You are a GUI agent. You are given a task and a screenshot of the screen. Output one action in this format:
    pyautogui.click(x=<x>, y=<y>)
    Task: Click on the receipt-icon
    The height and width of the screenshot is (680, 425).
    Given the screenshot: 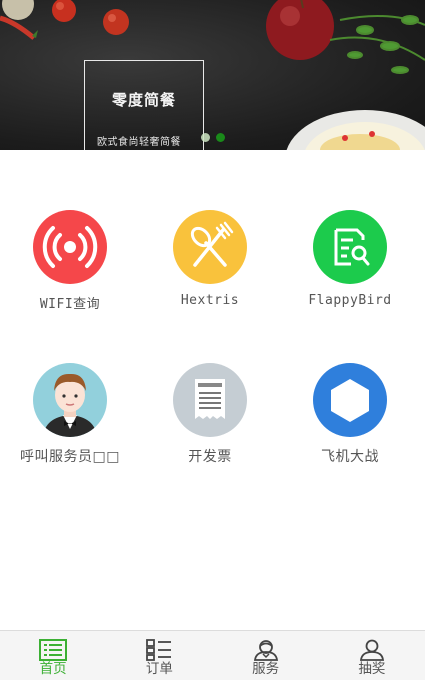 What is the action you would take?
    pyautogui.click(x=210, y=400)
    